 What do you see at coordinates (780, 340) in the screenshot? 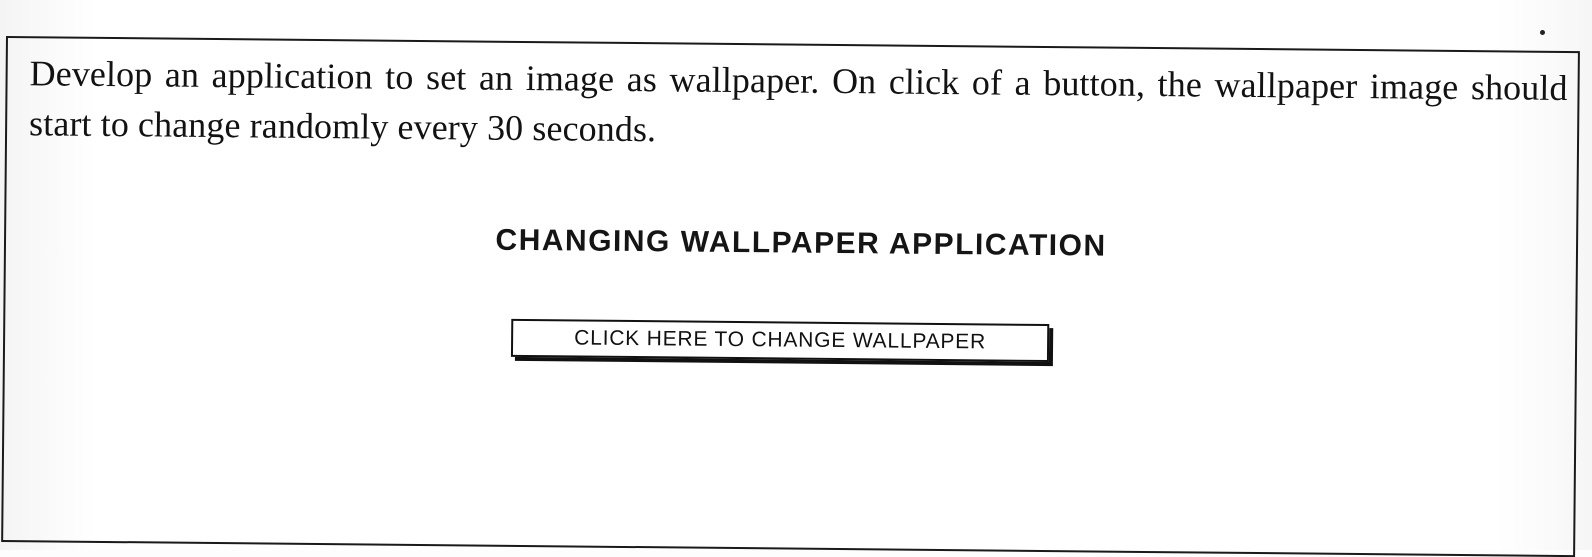
I see `change-wallpaper-button: CLICK HERE TO CHANGE WALLPAPER` at bounding box center [780, 340].